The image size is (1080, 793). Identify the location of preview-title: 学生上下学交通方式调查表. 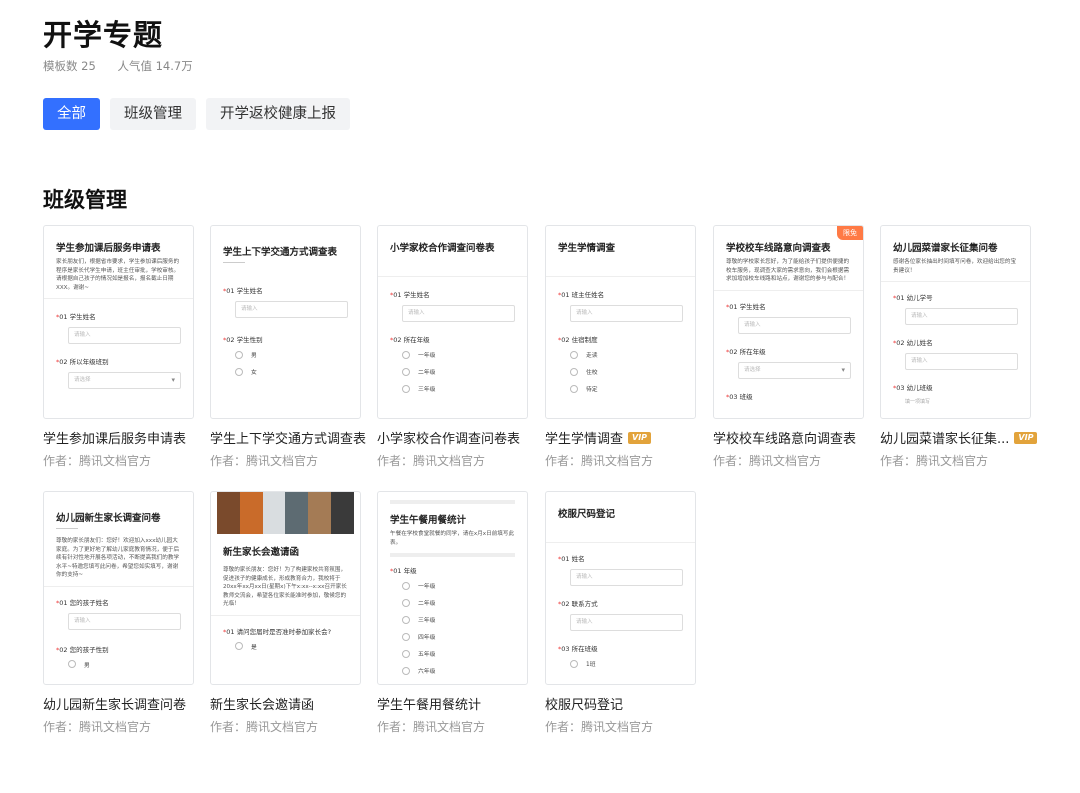
(280, 252).